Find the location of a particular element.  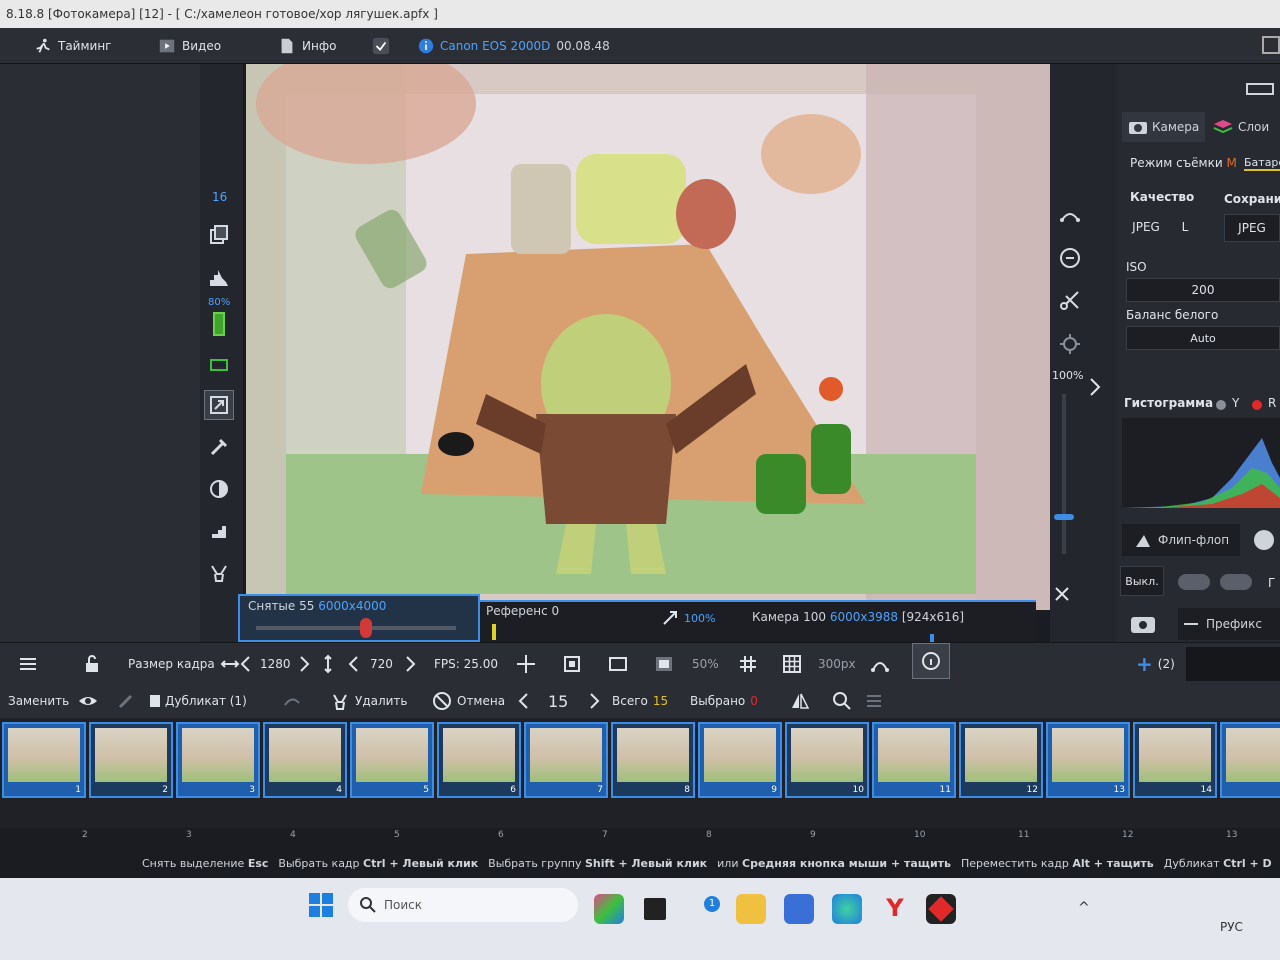

chevron-right-icon is located at coordinates (1095, 387).